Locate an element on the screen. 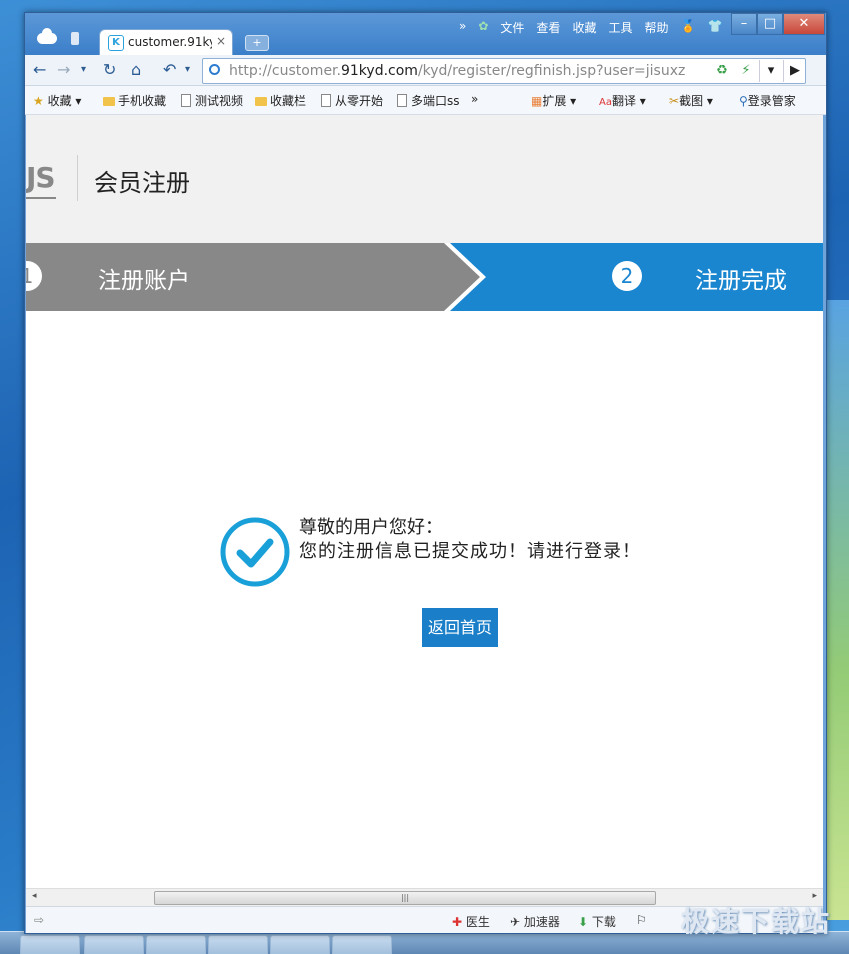  scissors-icon: ✂ is located at coordinates (674, 101).